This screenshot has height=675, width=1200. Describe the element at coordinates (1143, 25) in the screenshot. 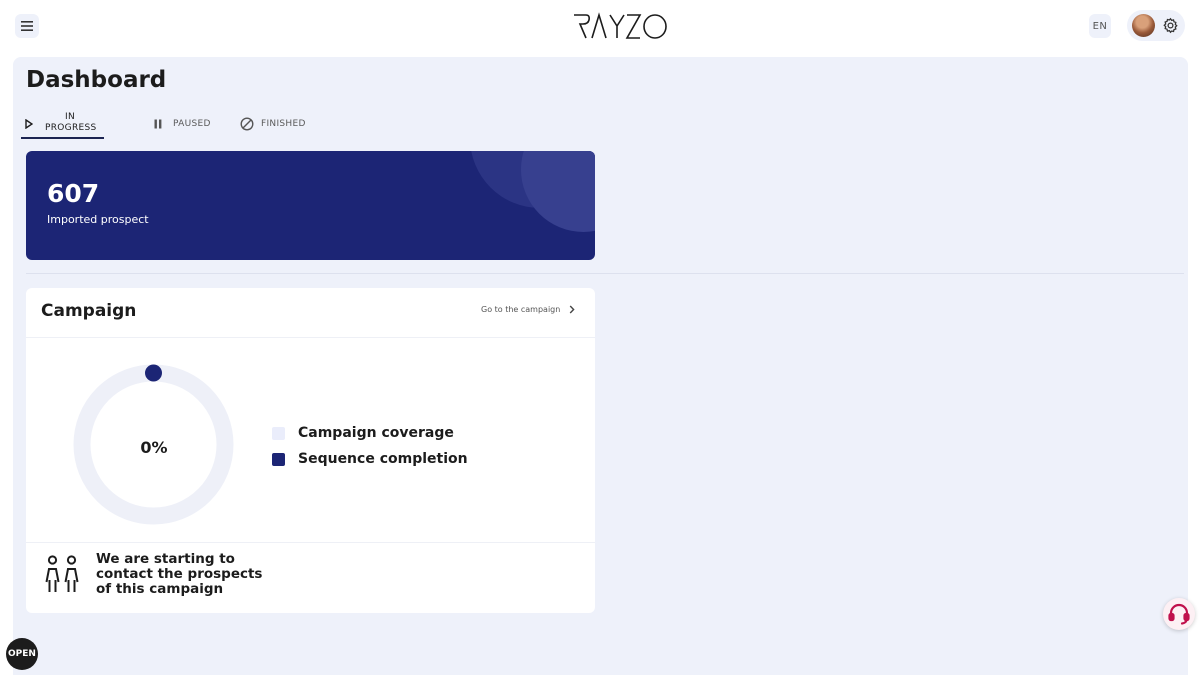

I see `avatar` at that location.